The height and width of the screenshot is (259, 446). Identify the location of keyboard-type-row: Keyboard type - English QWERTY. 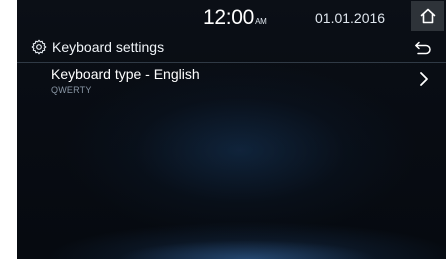
(231, 82).